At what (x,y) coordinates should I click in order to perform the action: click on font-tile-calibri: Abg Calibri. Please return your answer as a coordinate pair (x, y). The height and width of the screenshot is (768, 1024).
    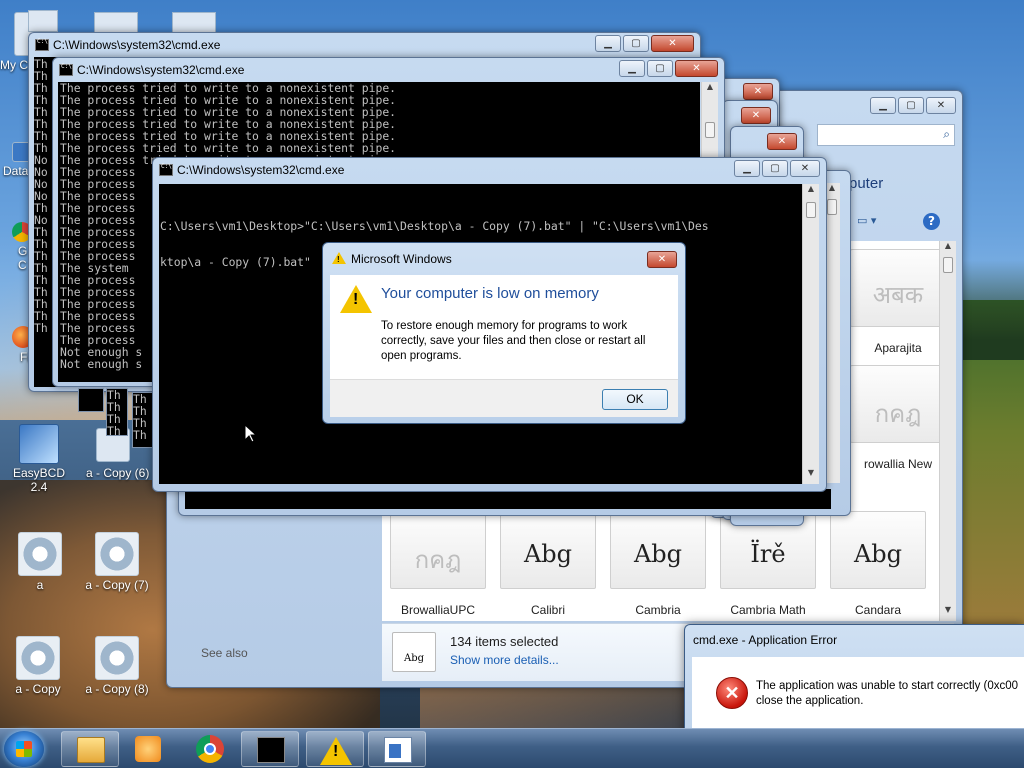
    Looking at the image, I should click on (548, 564).